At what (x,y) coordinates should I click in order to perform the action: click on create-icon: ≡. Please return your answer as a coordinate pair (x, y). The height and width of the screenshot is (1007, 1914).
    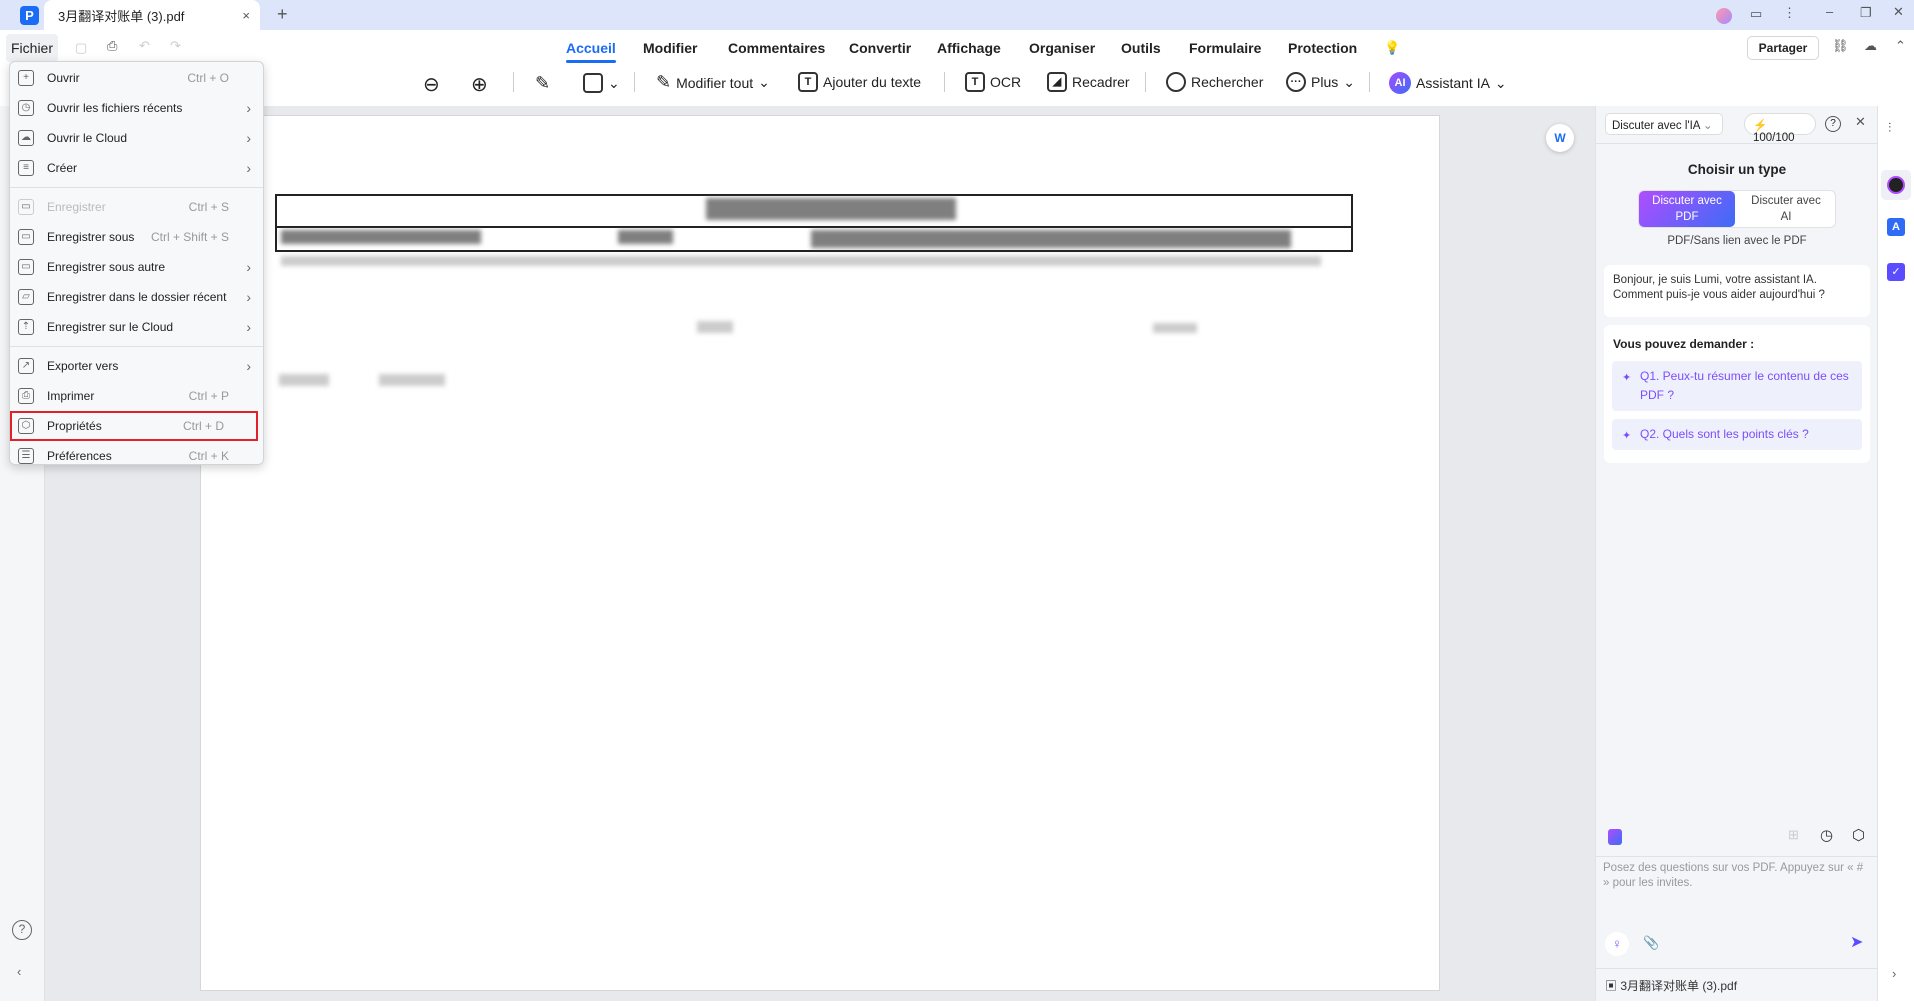
    Looking at the image, I should click on (26, 168).